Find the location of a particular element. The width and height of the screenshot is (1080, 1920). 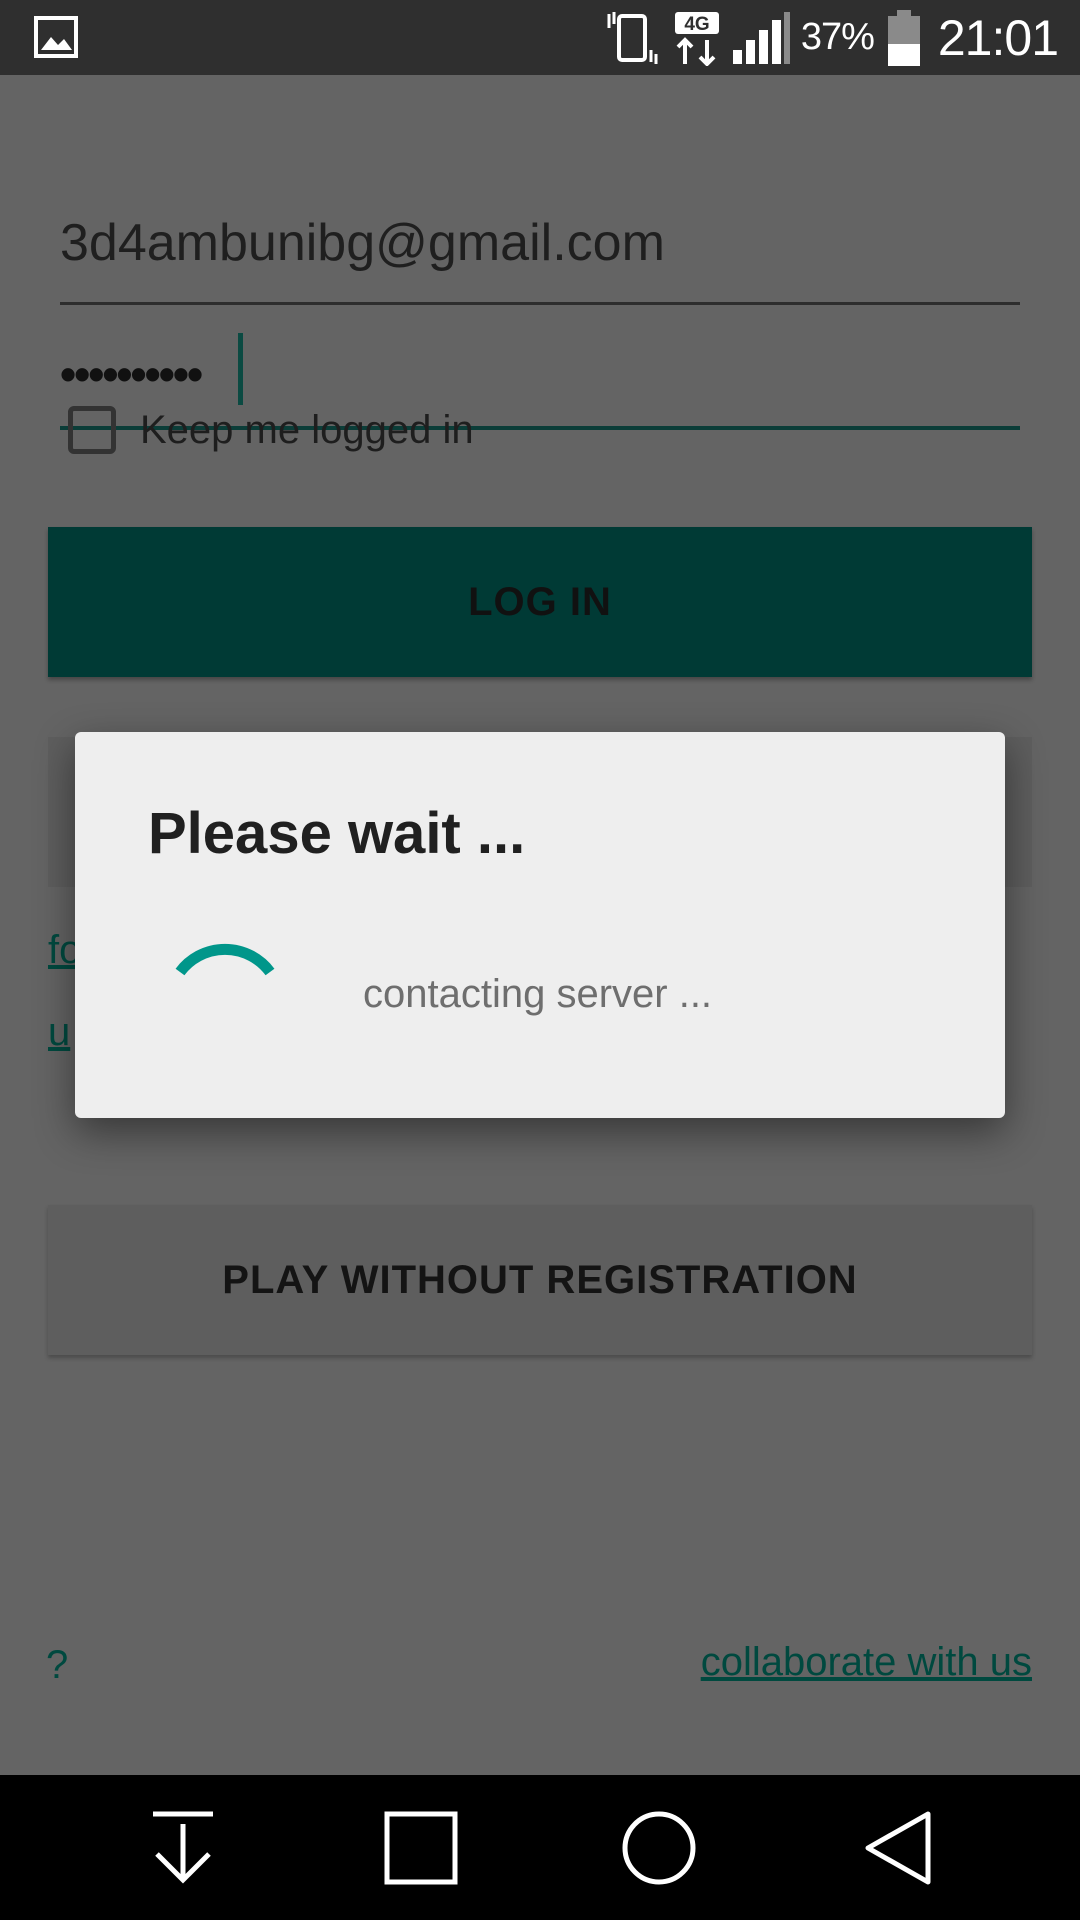

navigation-bar is located at coordinates (540, 1847).